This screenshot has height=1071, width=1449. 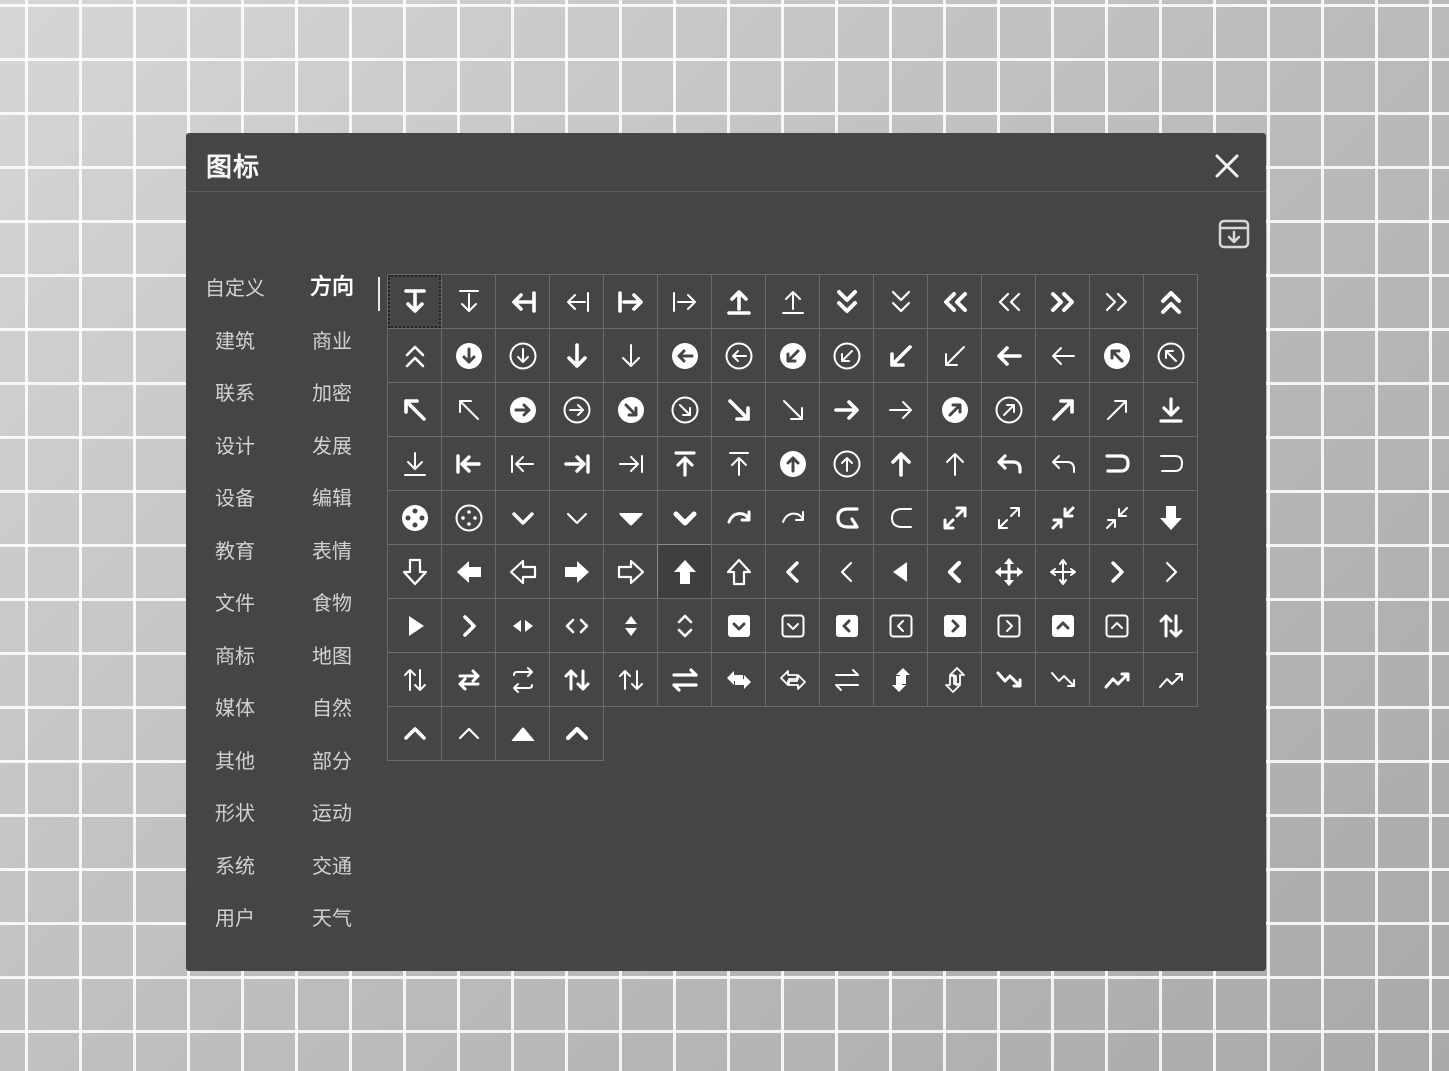 What do you see at coordinates (235, 498) in the screenshot?
I see `category-item: 设备` at bounding box center [235, 498].